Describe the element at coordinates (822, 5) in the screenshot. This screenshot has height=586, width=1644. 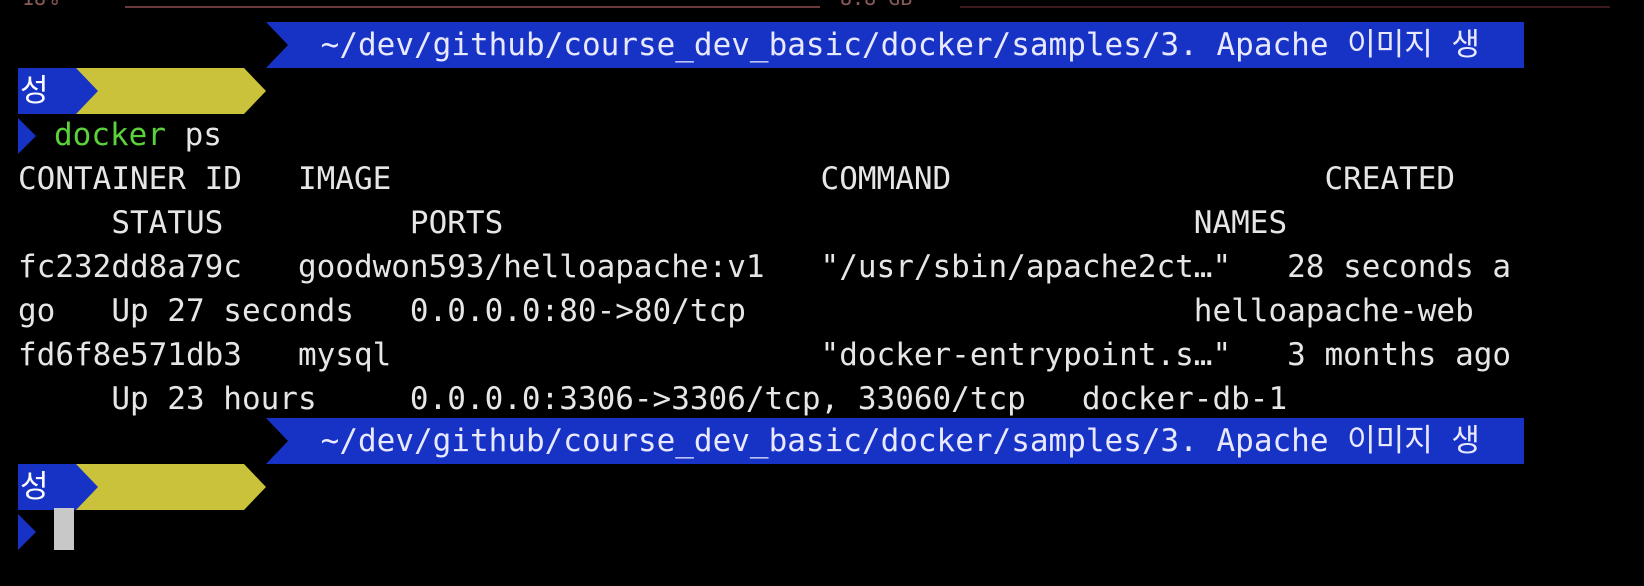
I see `top-status-strip: 18% 8.8 GB` at that location.